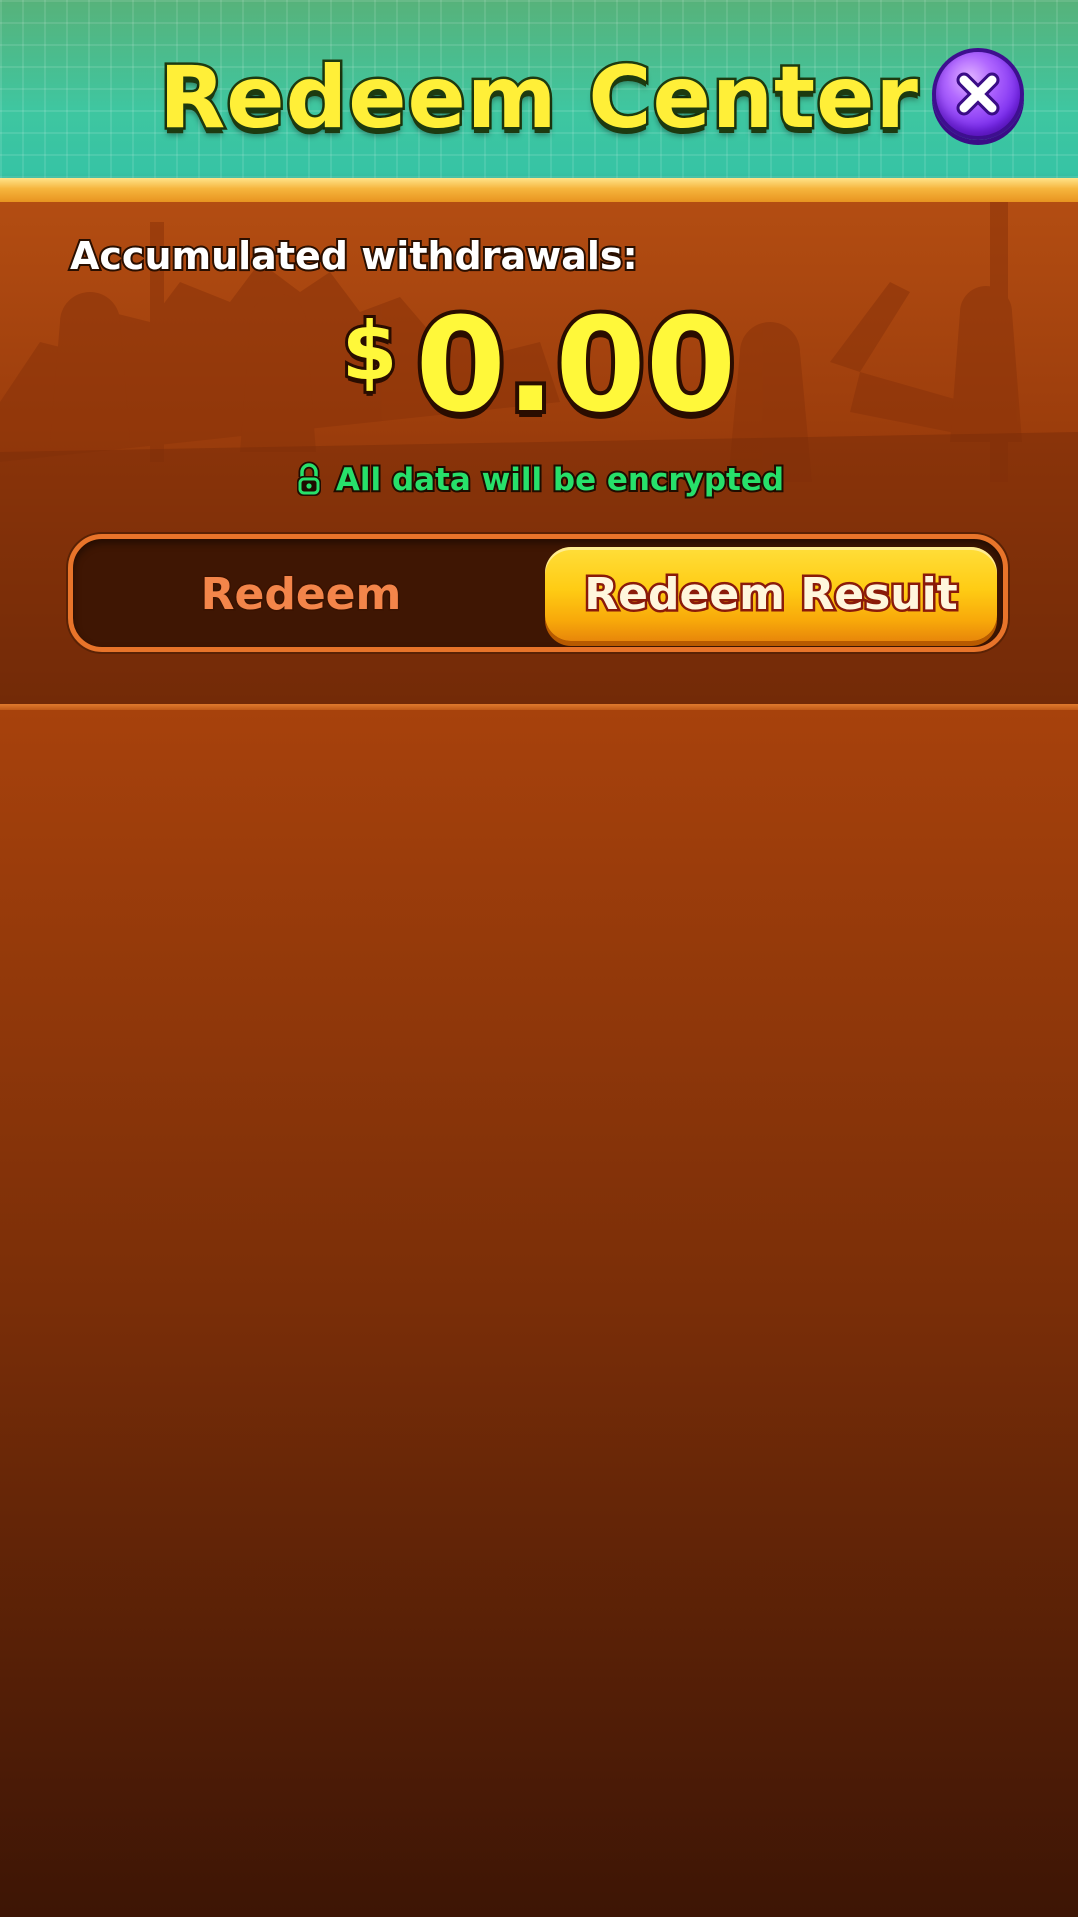 The height and width of the screenshot is (1917, 1078). What do you see at coordinates (539, 190) in the screenshot?
I see `header-divider` at bounding box center [539, 190].